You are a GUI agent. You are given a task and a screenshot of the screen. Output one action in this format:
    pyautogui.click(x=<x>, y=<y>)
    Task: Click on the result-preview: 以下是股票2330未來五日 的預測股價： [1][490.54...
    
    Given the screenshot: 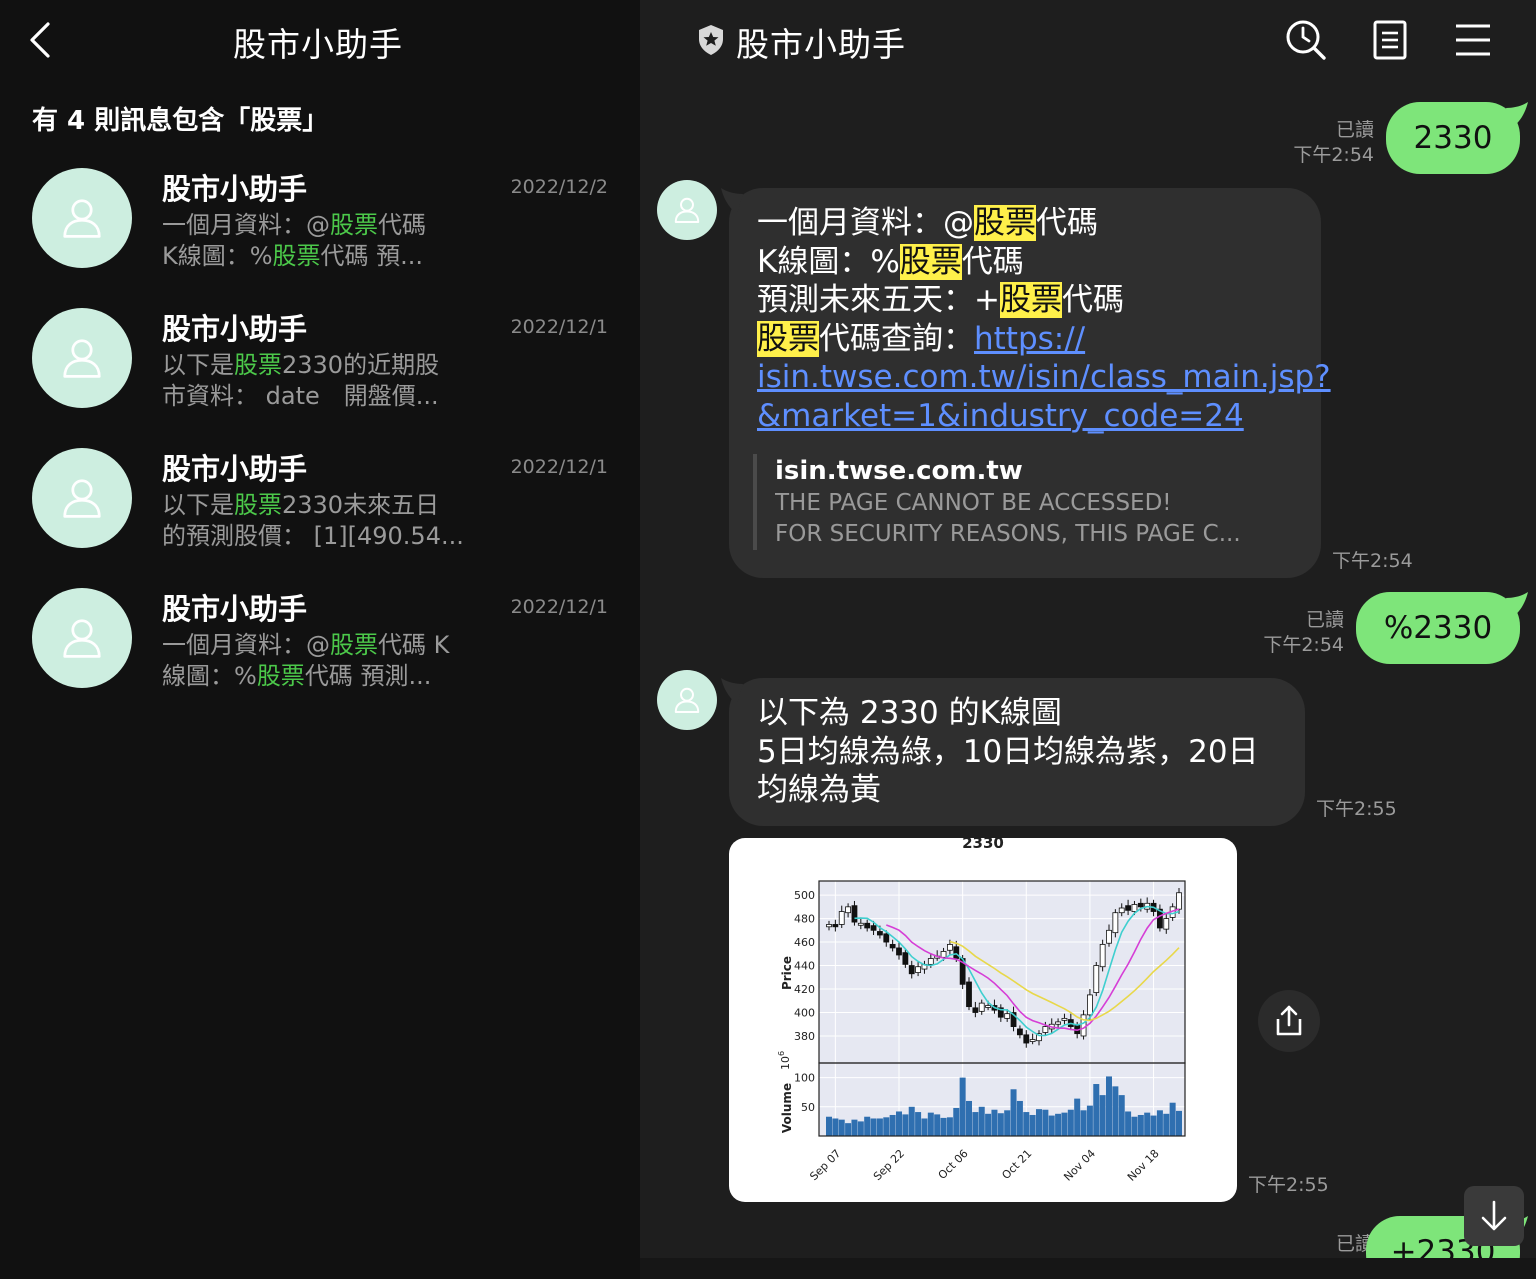 What is the action you would take?
    pyautogui.click(x=313, y=520)
    